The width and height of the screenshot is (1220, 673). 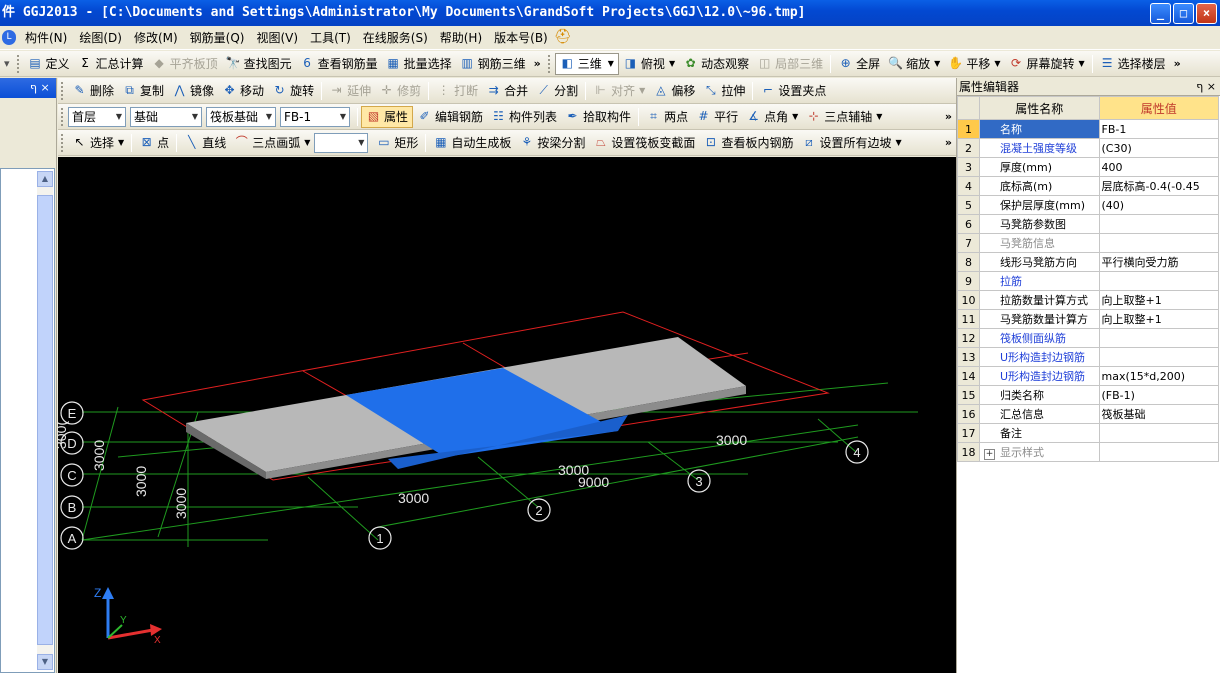 I want to click on select-tool-button: ↖ 选择 ▼, so click(x=98, y=143).